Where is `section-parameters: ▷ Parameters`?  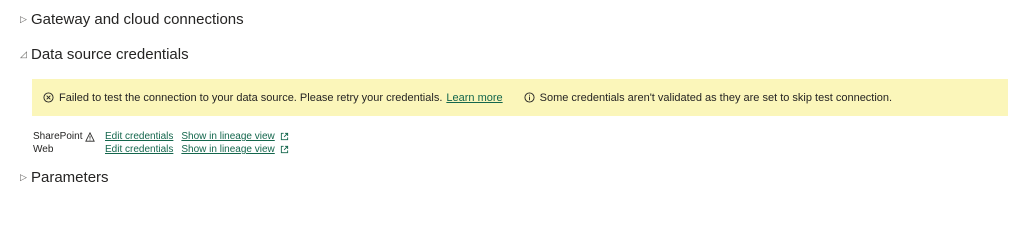
section-parameters: ▷ Parameters is located at coordinates (64, 177).